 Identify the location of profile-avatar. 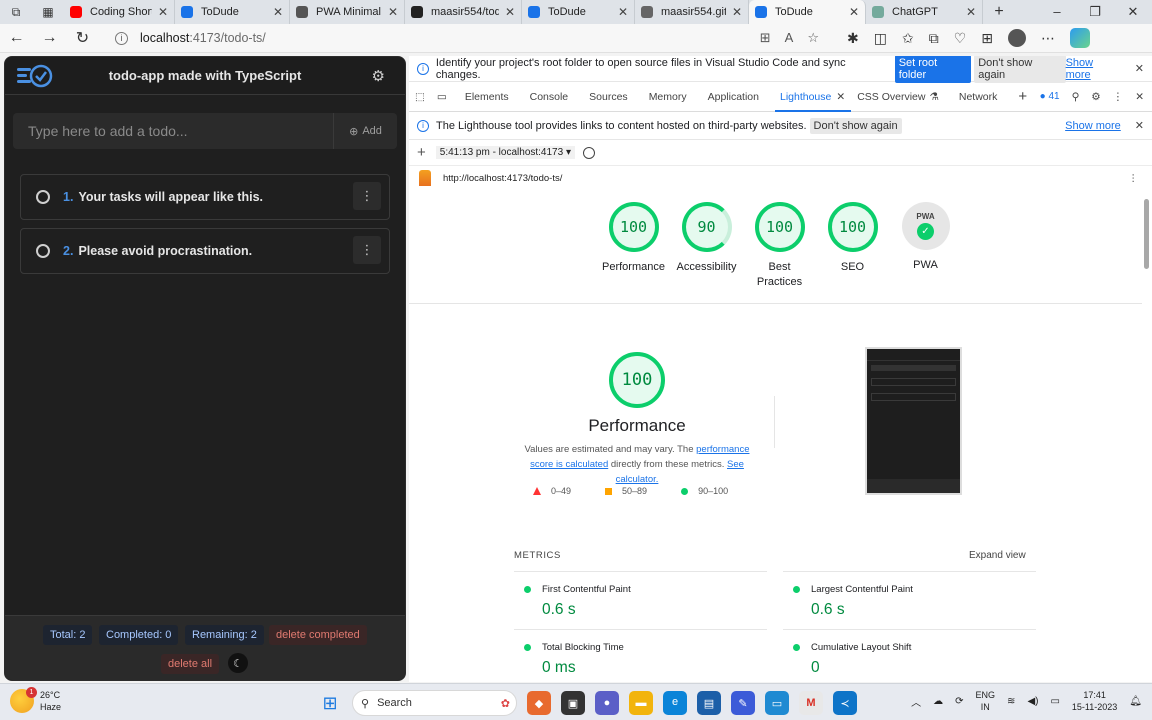
(1017, 38).